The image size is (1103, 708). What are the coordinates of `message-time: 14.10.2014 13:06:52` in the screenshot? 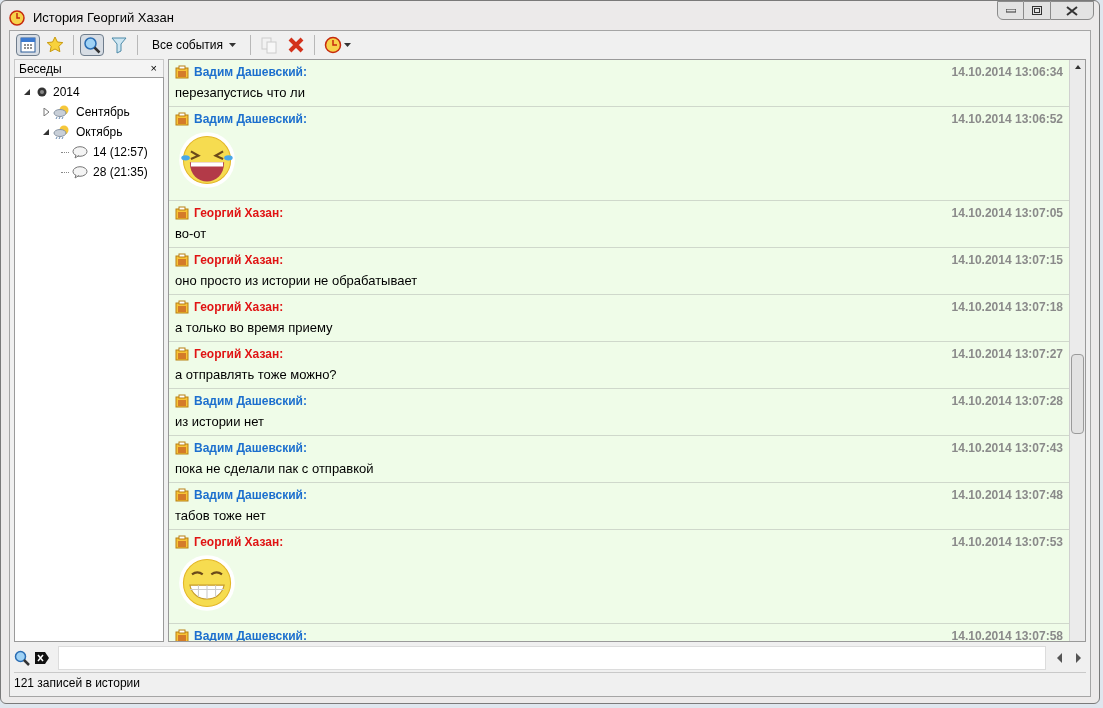 It's located at (1007, 119).